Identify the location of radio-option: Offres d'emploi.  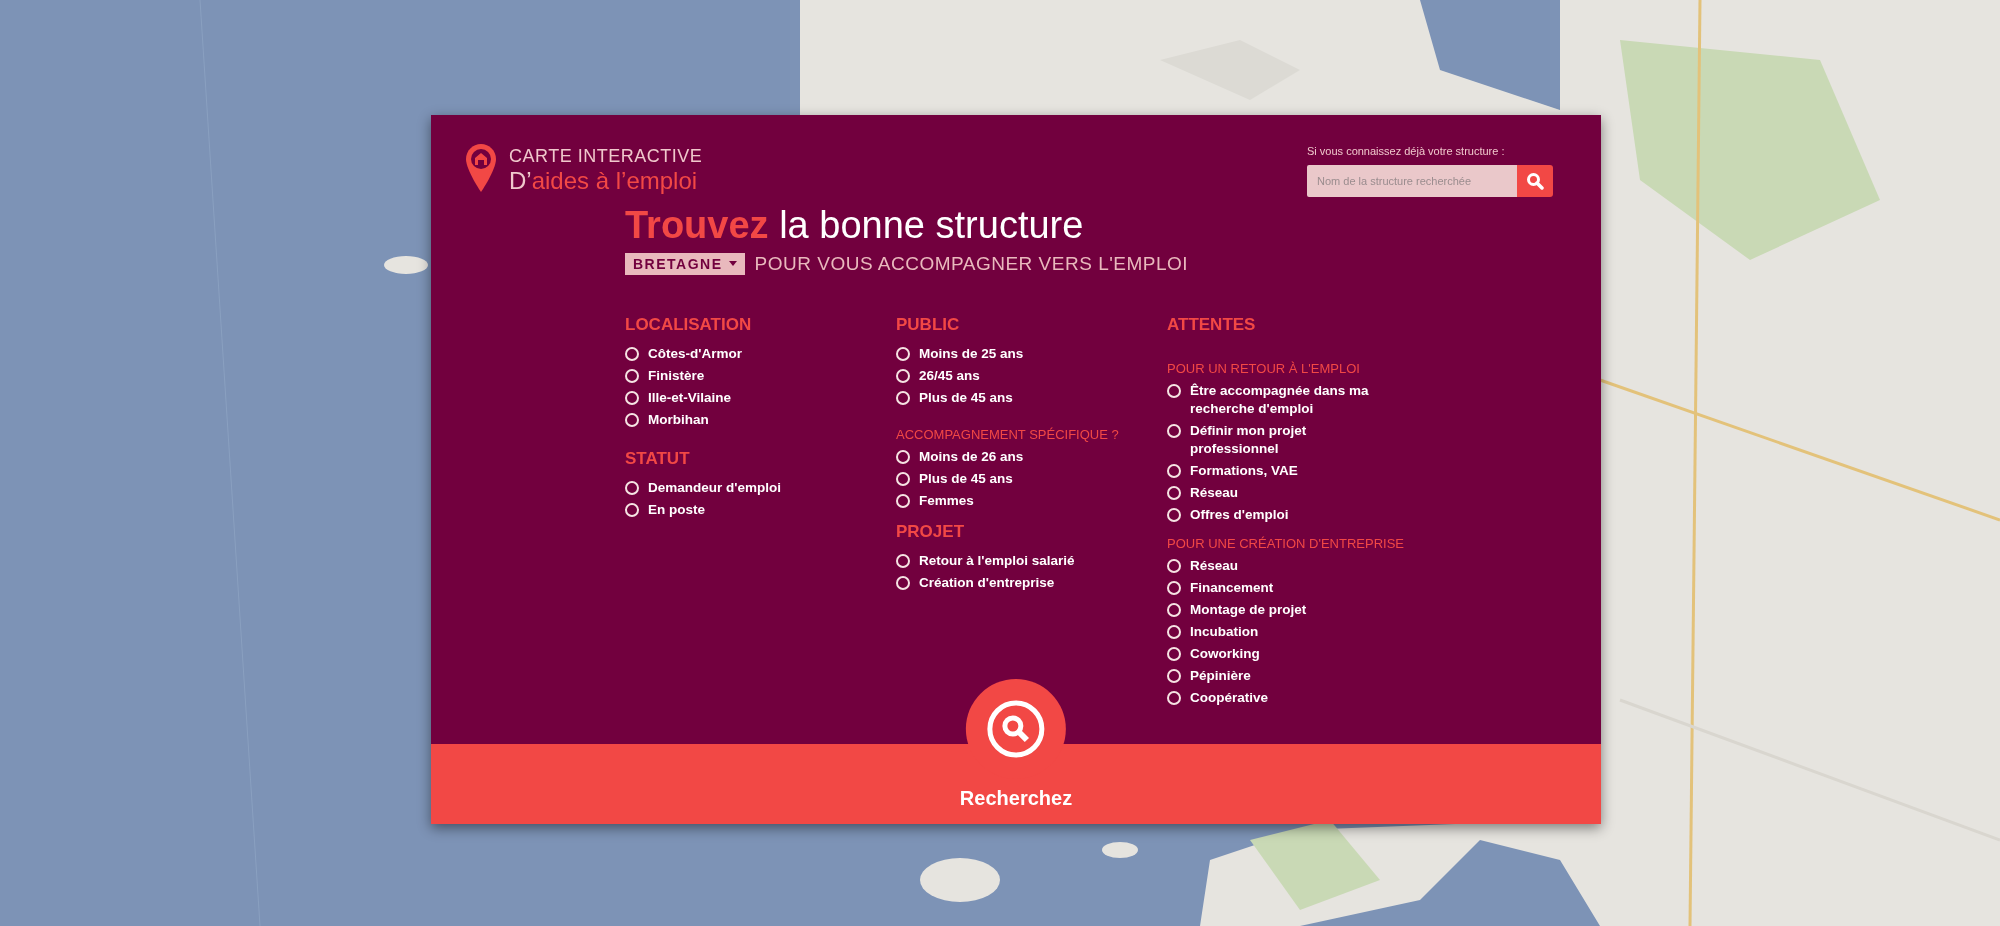
(1282, 514).